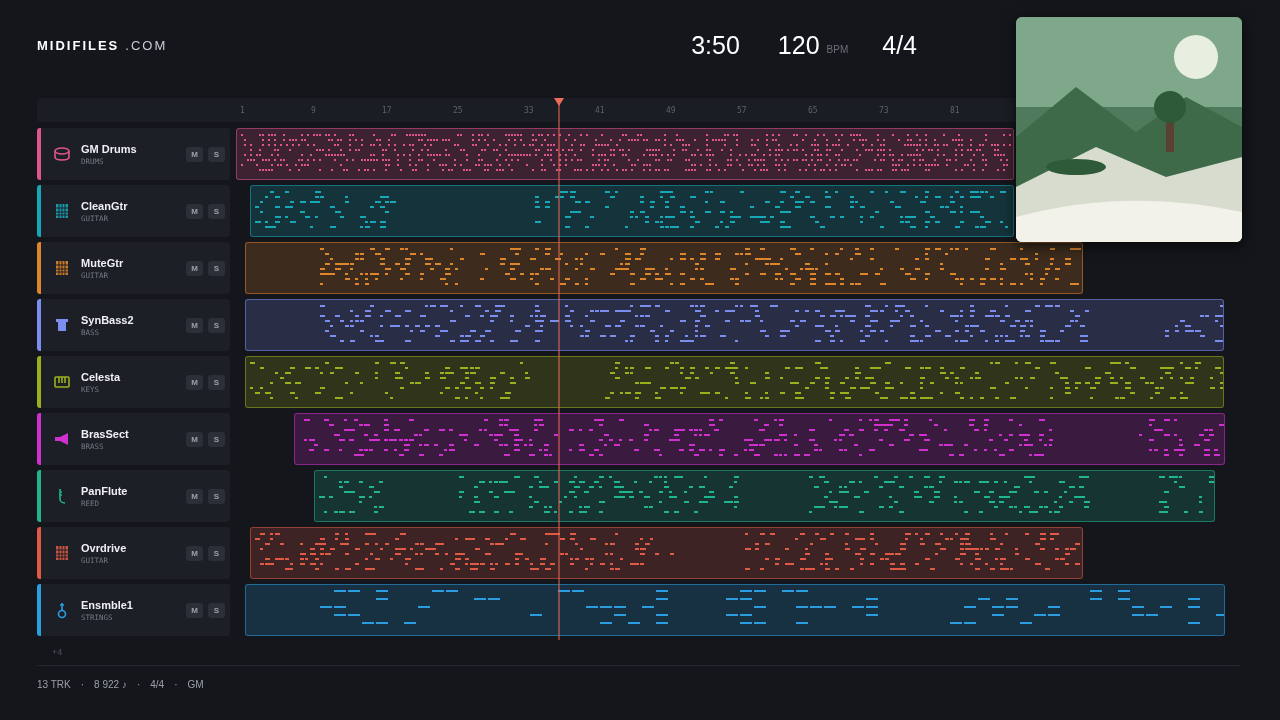  Describe the element at coordinates (314, 110) in the screenshot. I see `bar-number: 9` at that location.